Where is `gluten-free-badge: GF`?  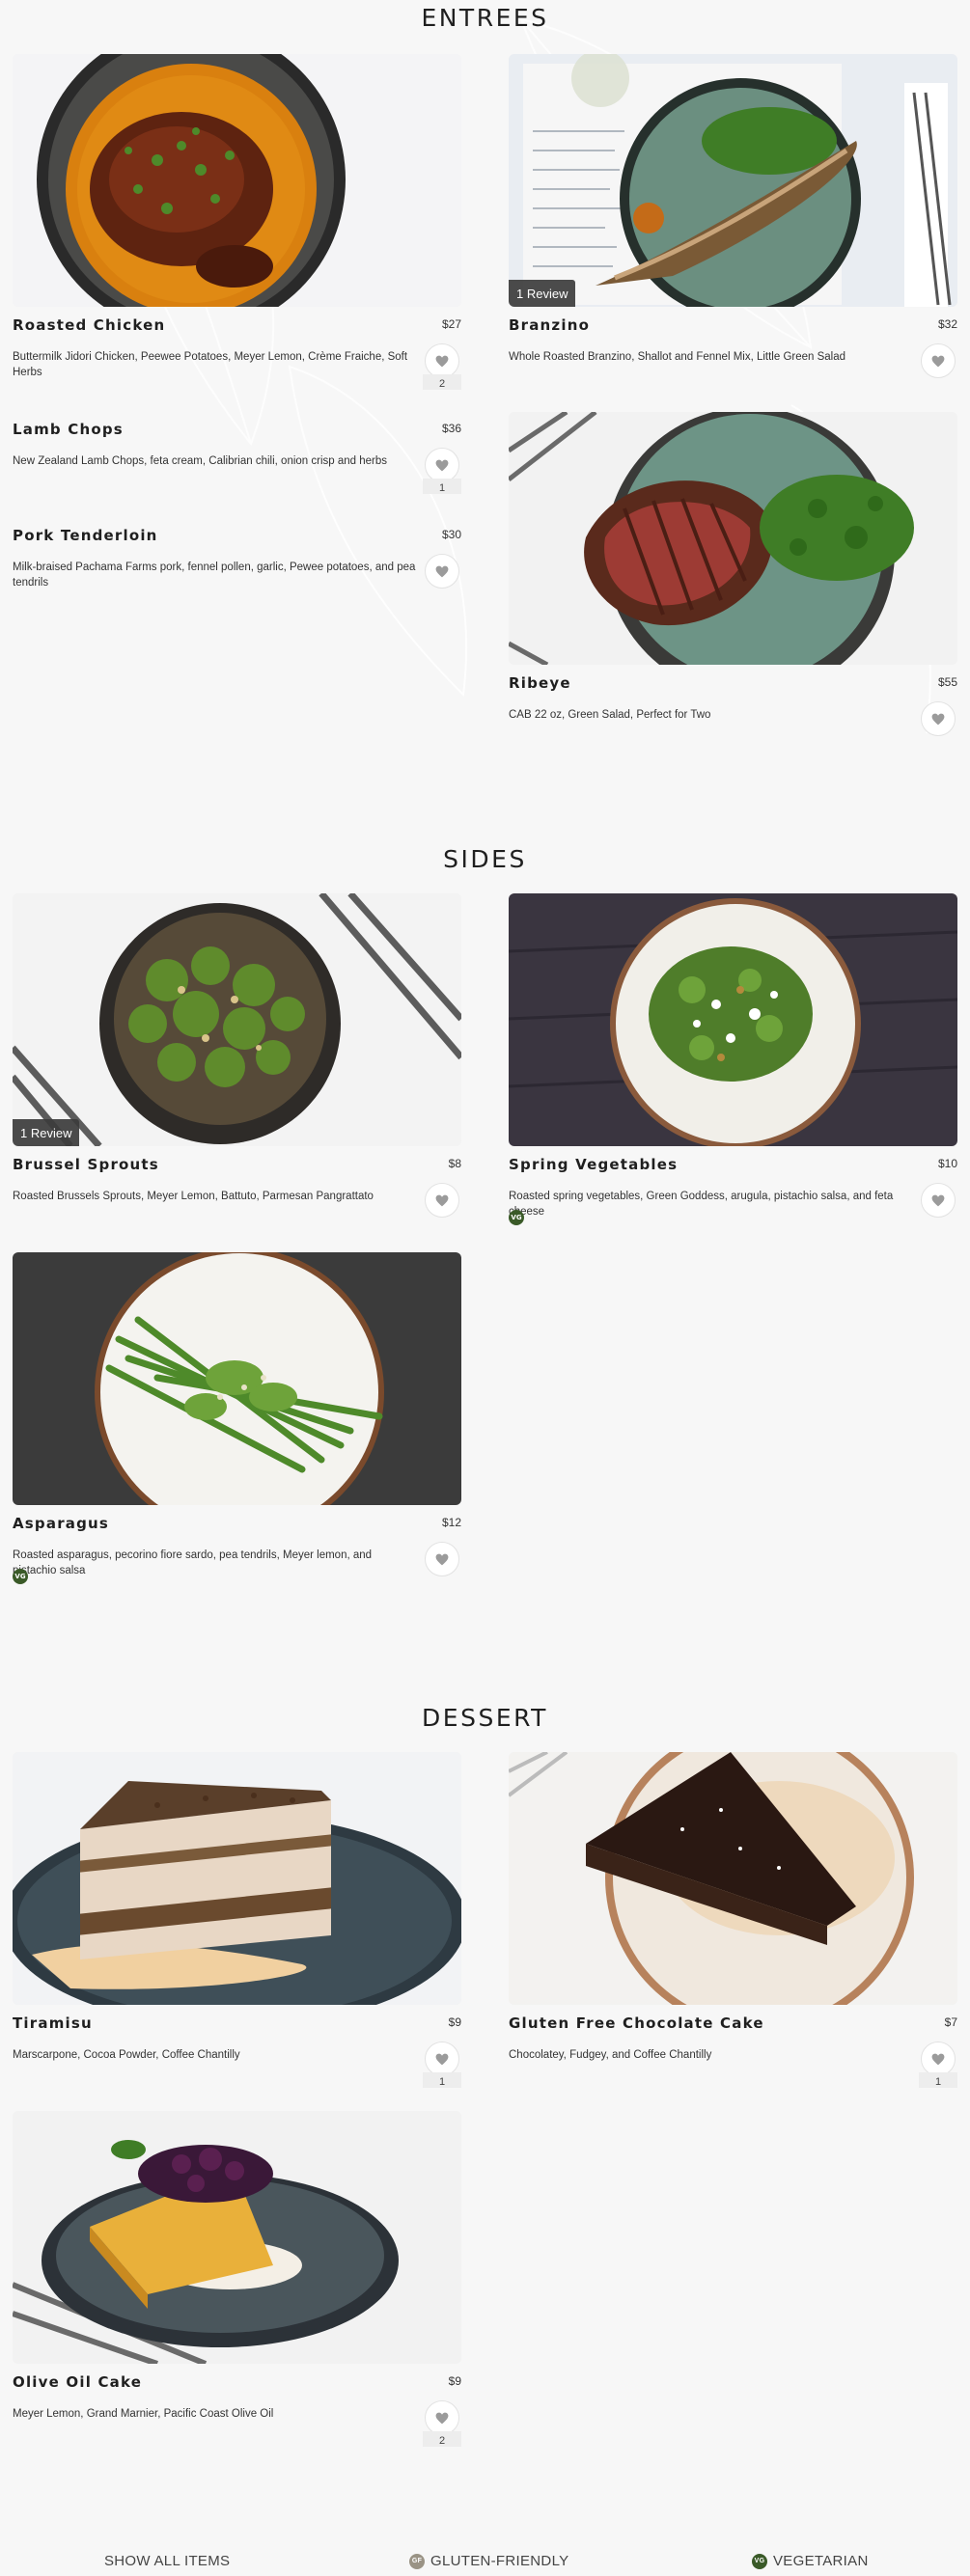
gluten-free-badge: GF is located at coordinates (417, 2561).